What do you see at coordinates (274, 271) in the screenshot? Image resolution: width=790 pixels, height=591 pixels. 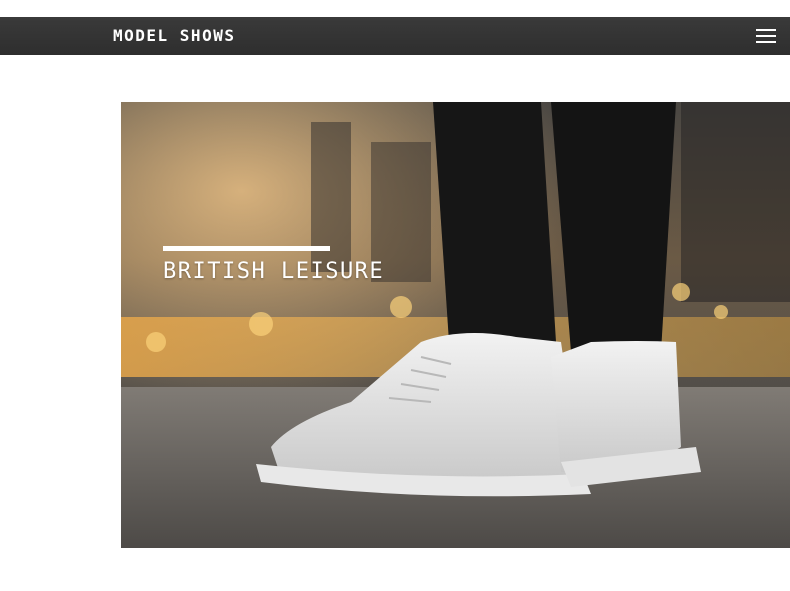 I see `banner-caption: BRITISH LEISURE` at bounding box center [274, 271].